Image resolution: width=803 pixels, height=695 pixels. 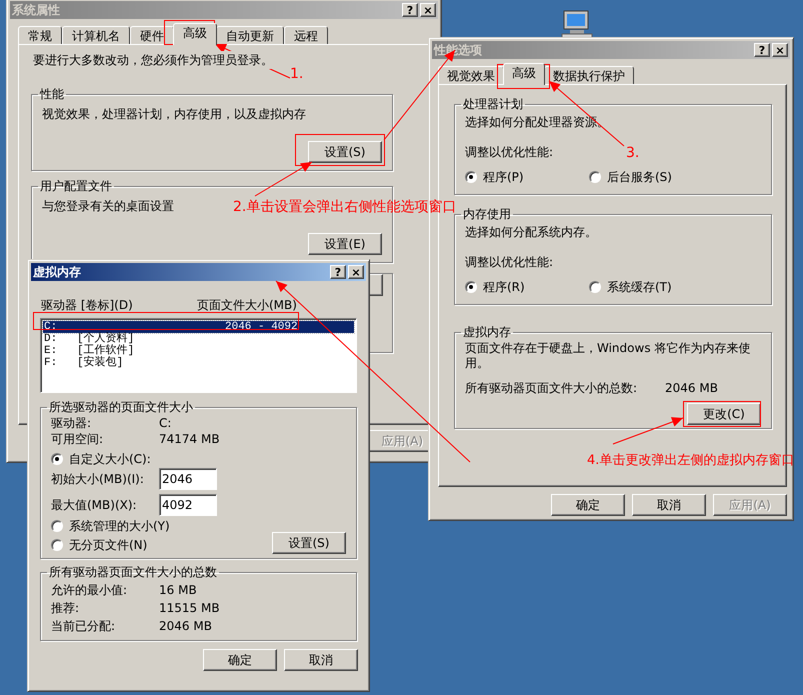 I want to click on settings-button: 设置(E), so click(x=345, y=244).